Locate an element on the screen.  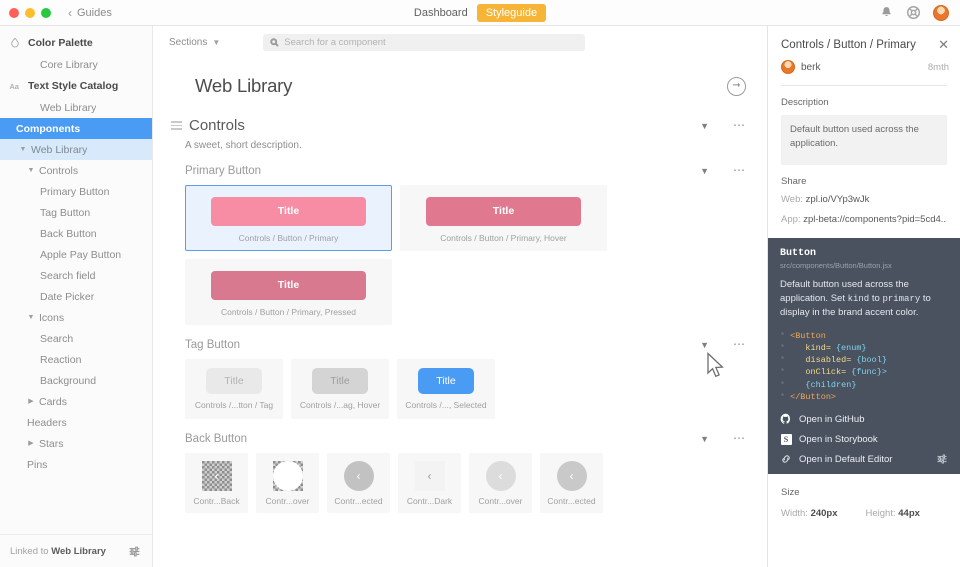
sidebar-item-icons: ▼ Icons is located at coordinates (76, 317).